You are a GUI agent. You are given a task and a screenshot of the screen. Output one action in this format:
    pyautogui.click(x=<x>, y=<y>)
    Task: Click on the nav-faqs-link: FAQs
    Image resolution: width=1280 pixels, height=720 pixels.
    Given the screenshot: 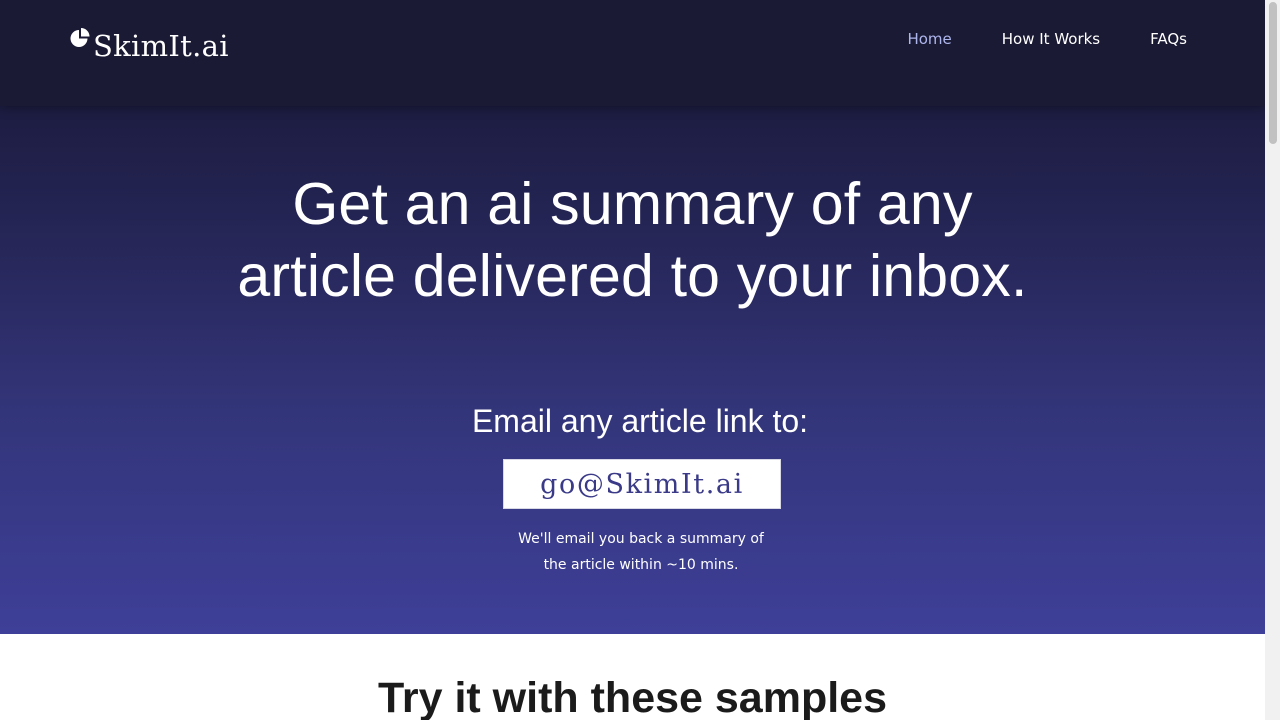 What is the action you would take?
    pyautogui.click(x=1168, y=39)
    